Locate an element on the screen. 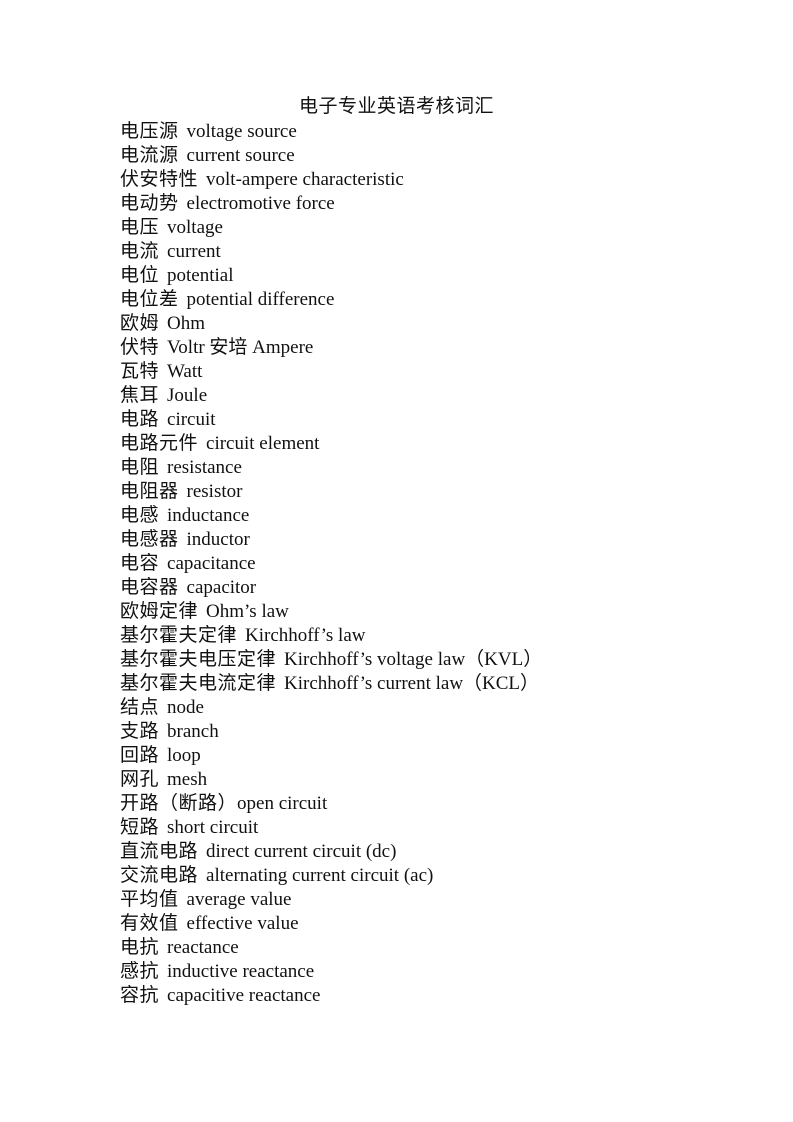 The height and width of the screenshot is (1122, 793). vocabulary-entry: 电容器 capacitor is located at coordinates (331, 588).